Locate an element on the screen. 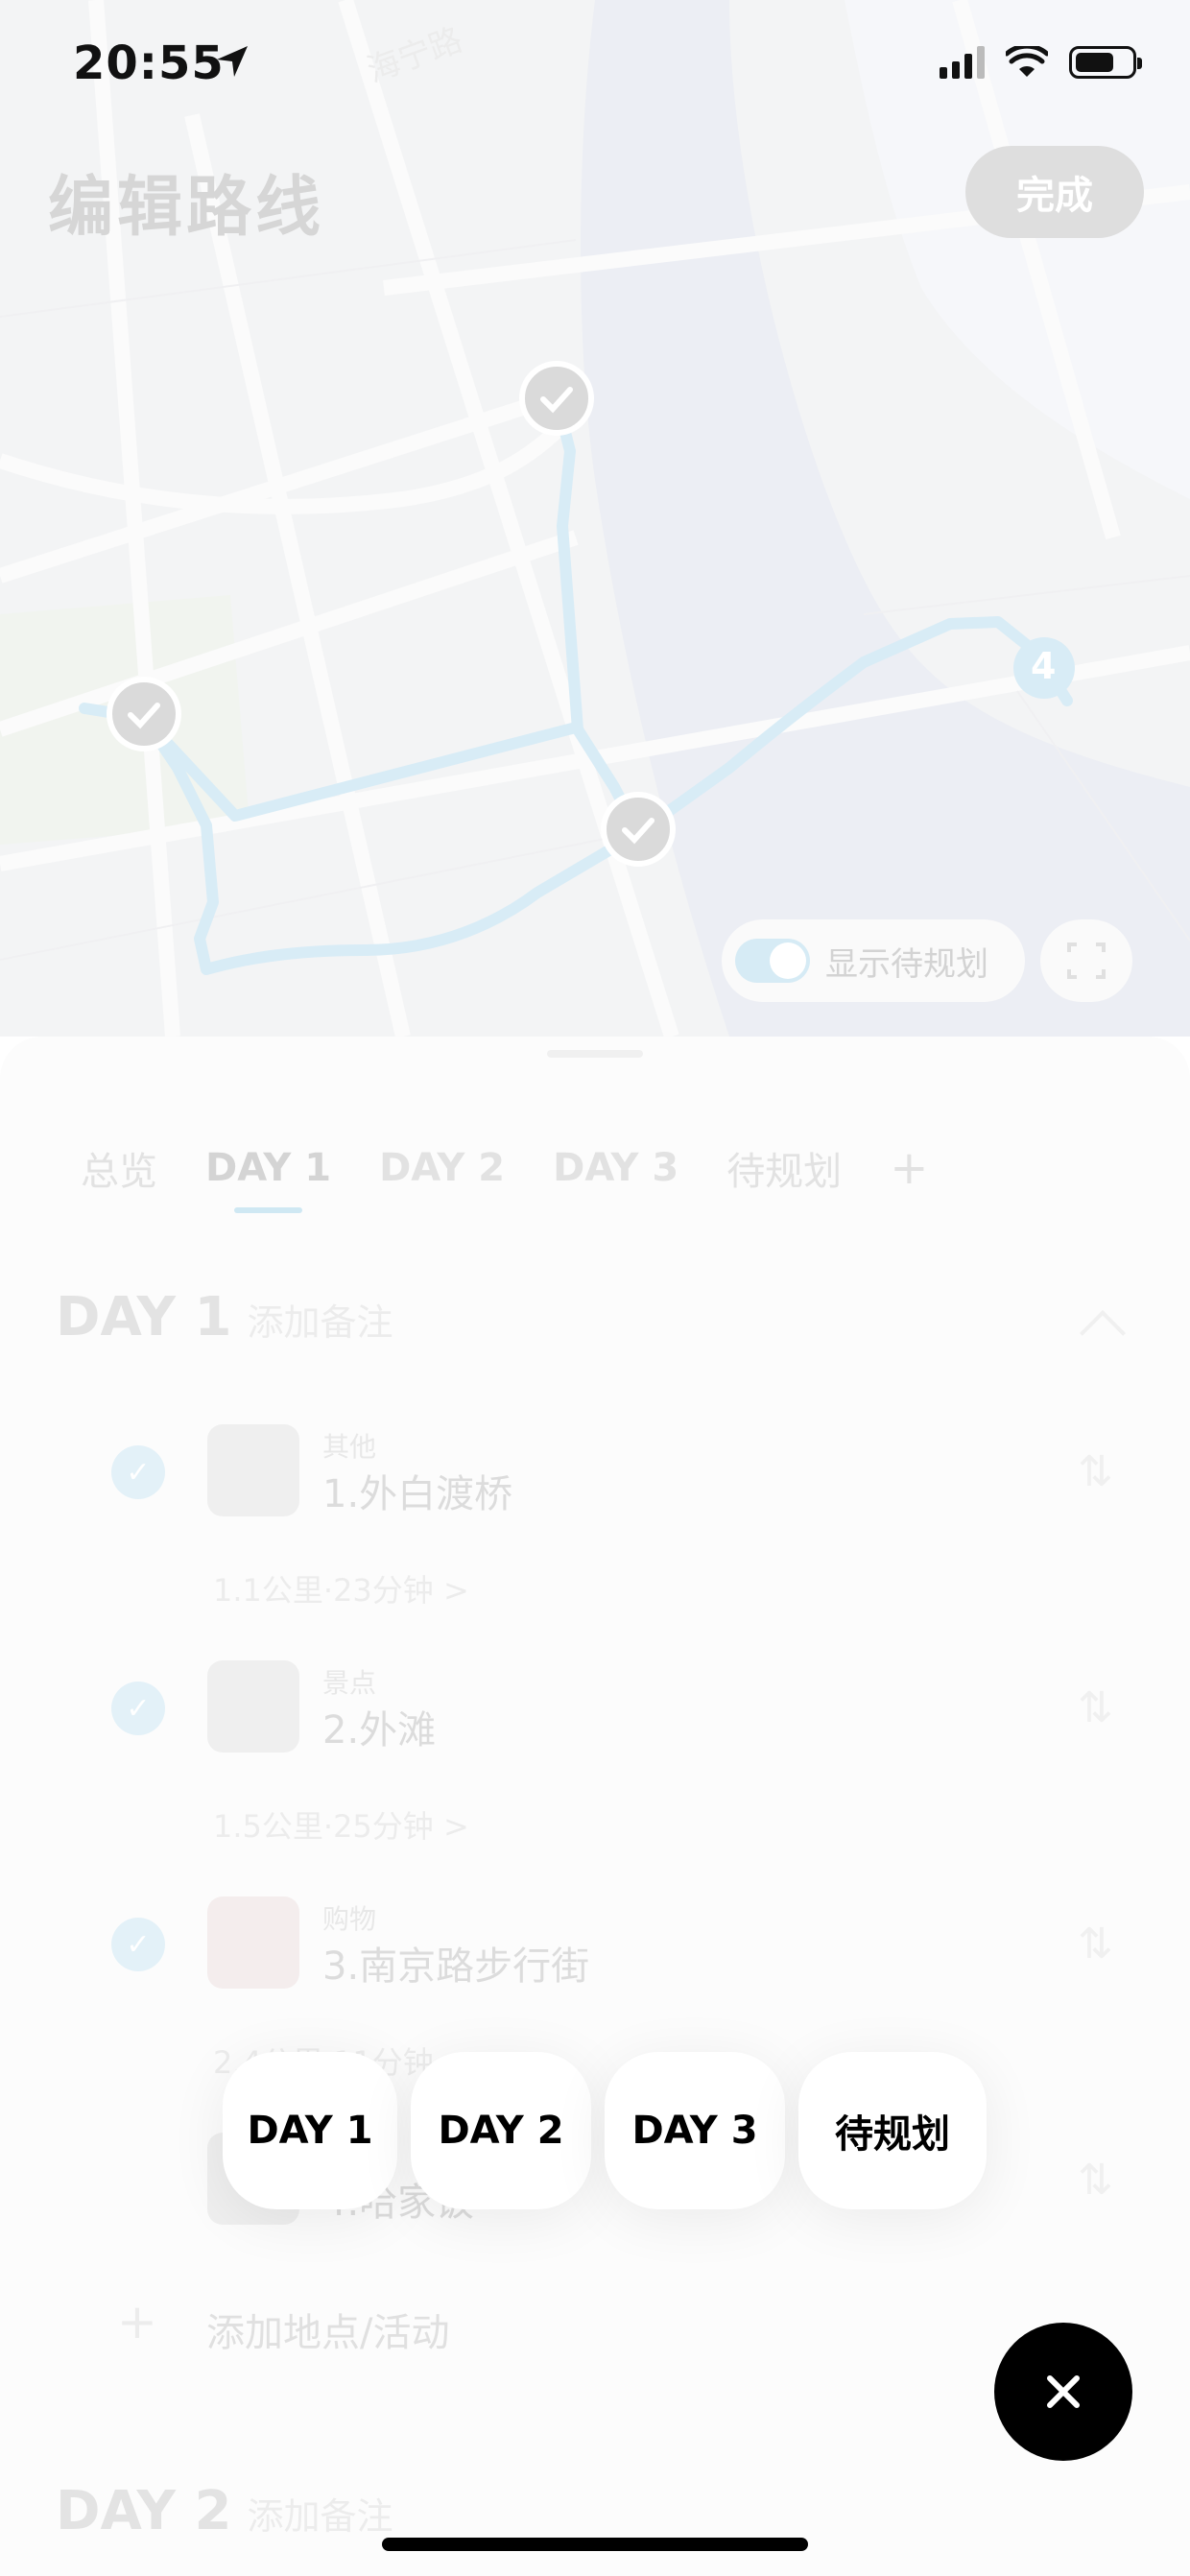  day-1-header: DAY 1 添加备注 is located at coordinates (225, 1317).